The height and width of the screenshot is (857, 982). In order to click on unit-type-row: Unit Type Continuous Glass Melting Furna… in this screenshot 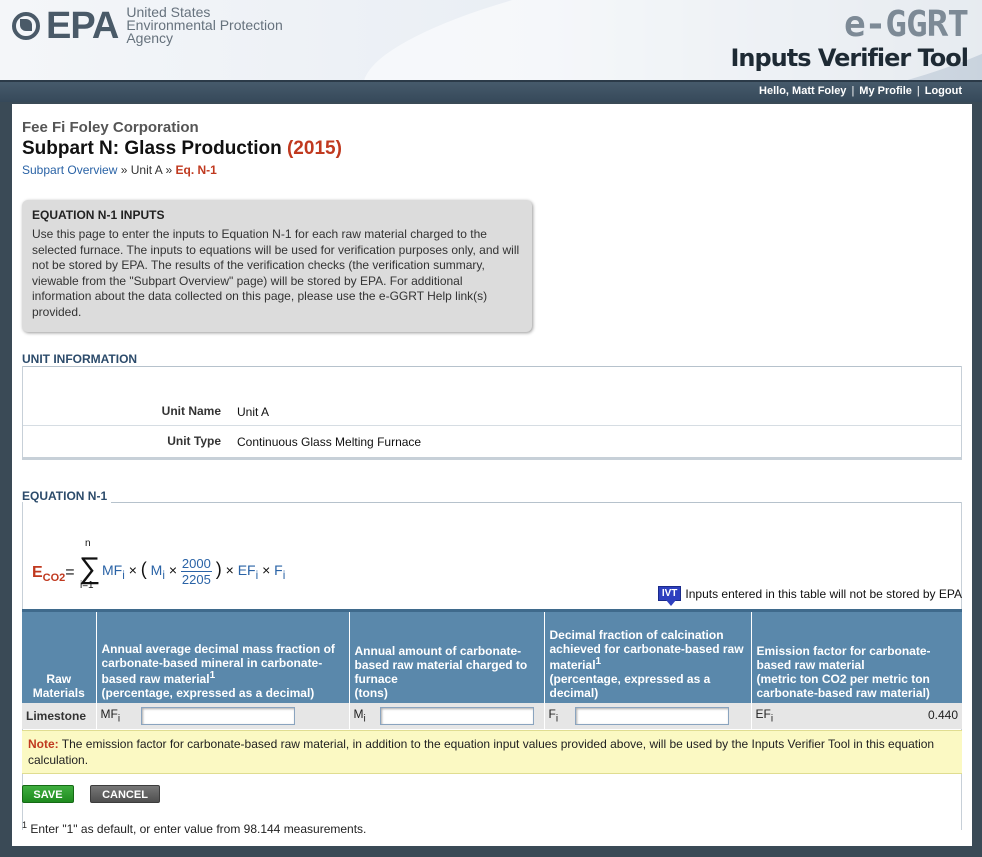, I will do `click(492, 440)`.